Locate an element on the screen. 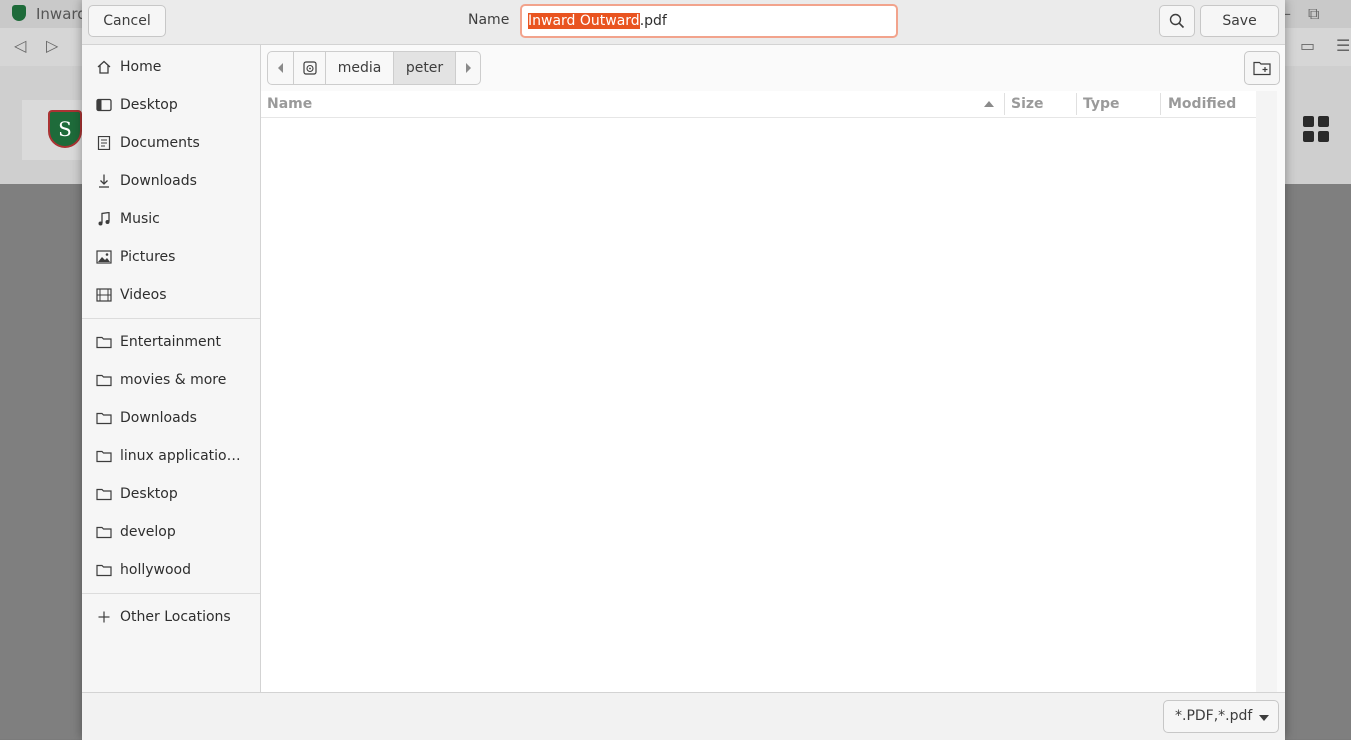 This screenshot has width=1351, height=740. path-scroll-right-button is located at coordinates (468, 68).